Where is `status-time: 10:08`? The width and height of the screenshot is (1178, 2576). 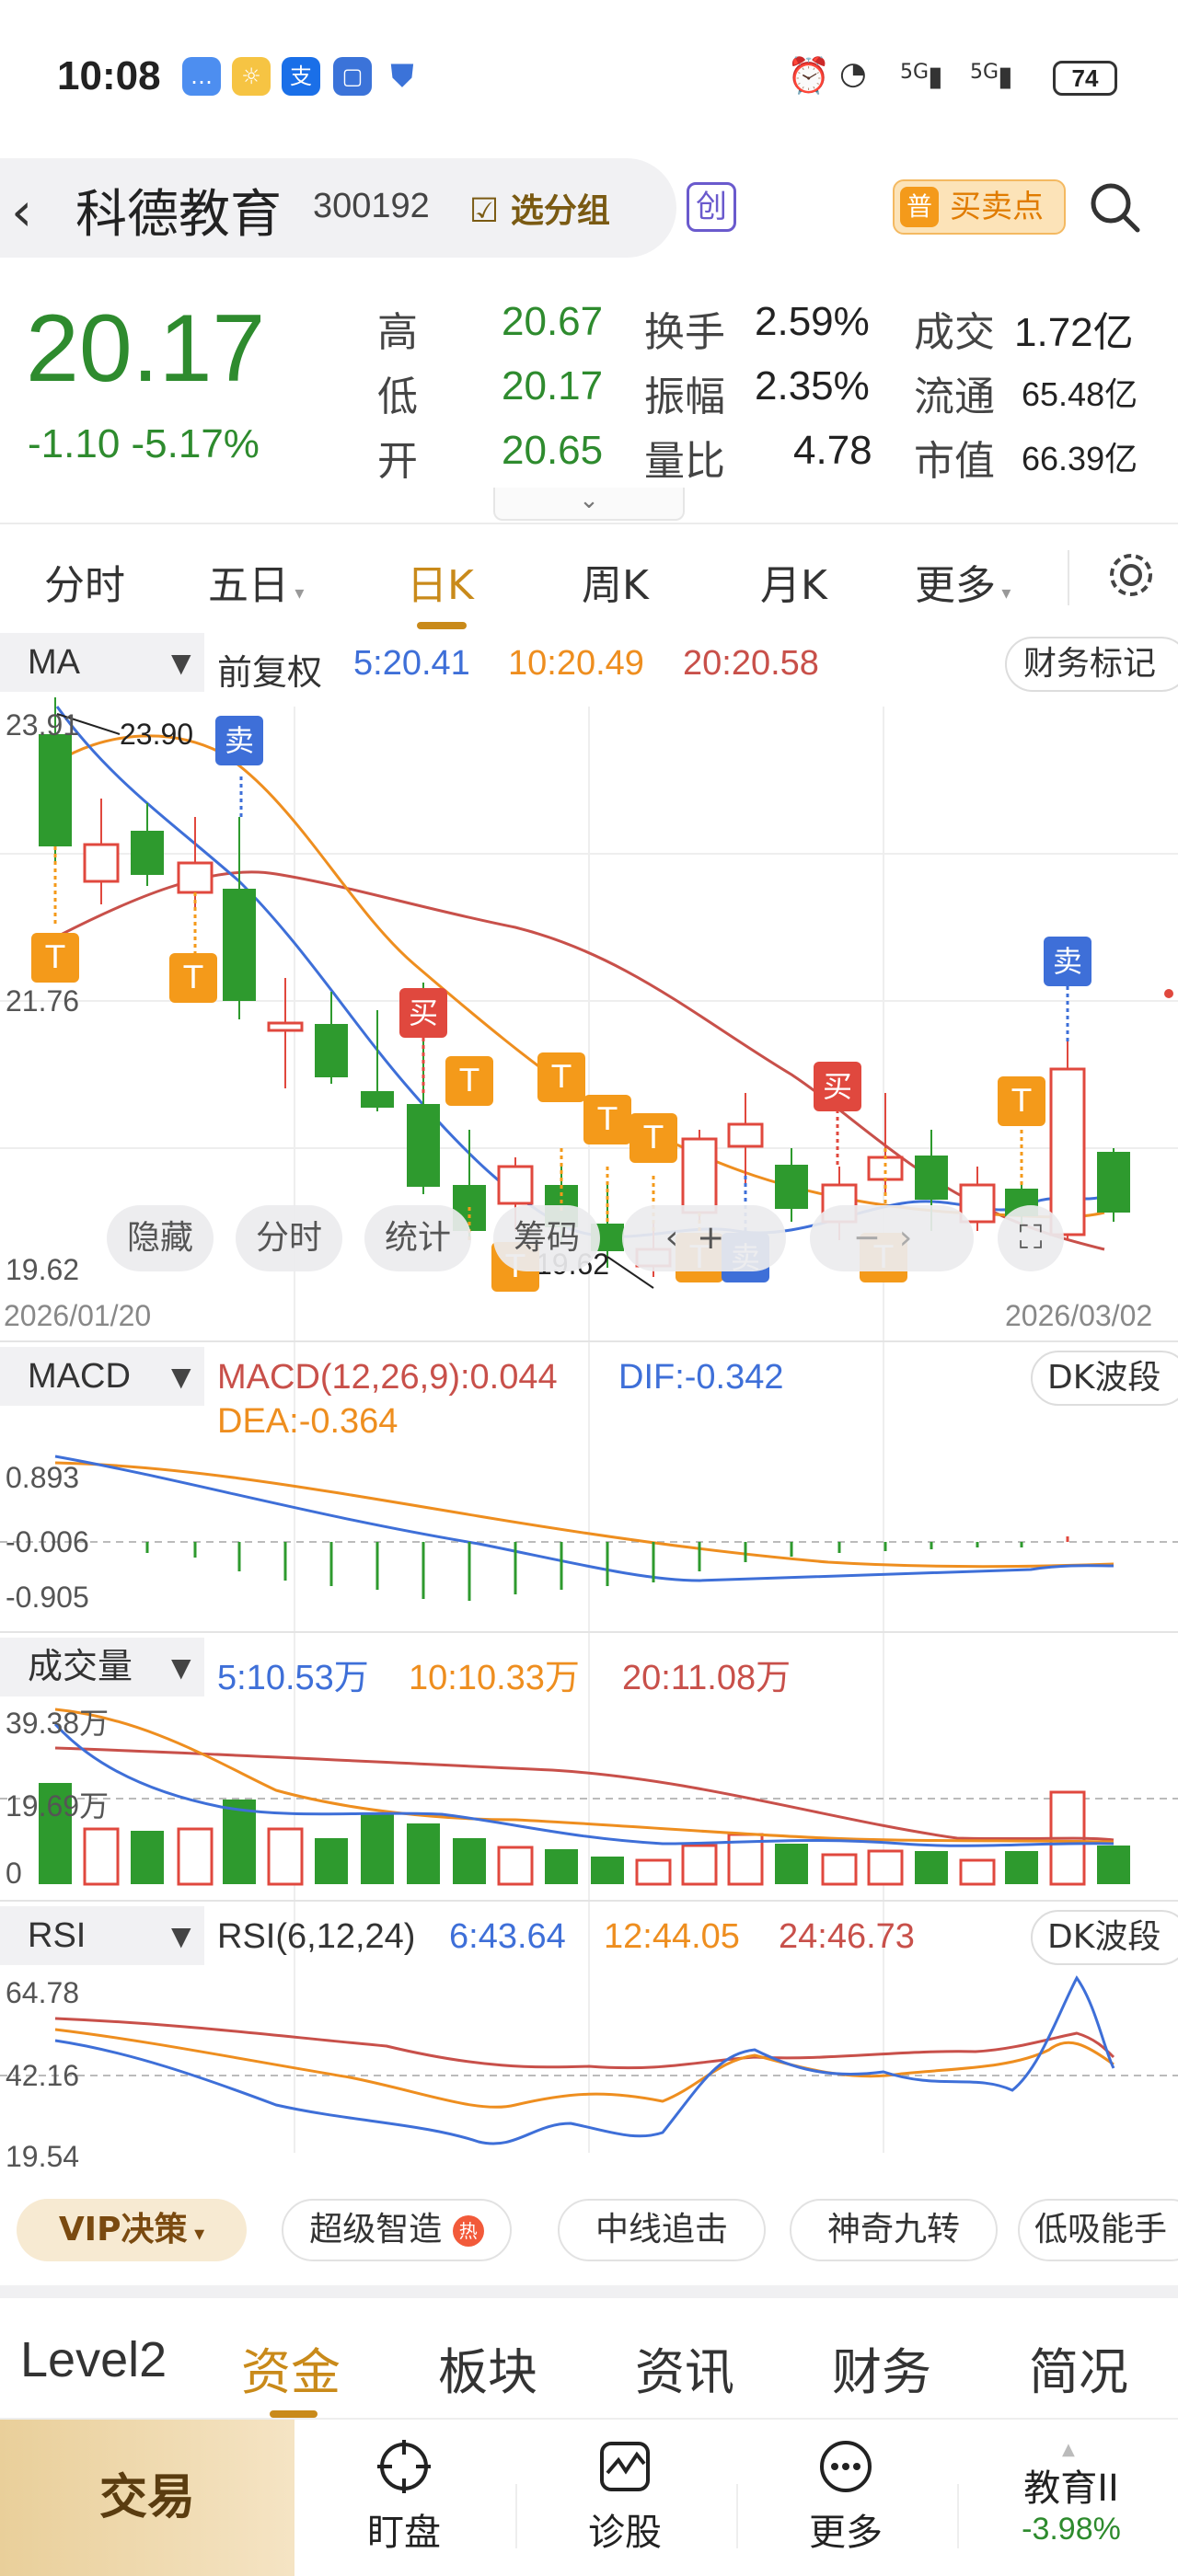 status-time: 10:08 is located at coordinates (109, 75).